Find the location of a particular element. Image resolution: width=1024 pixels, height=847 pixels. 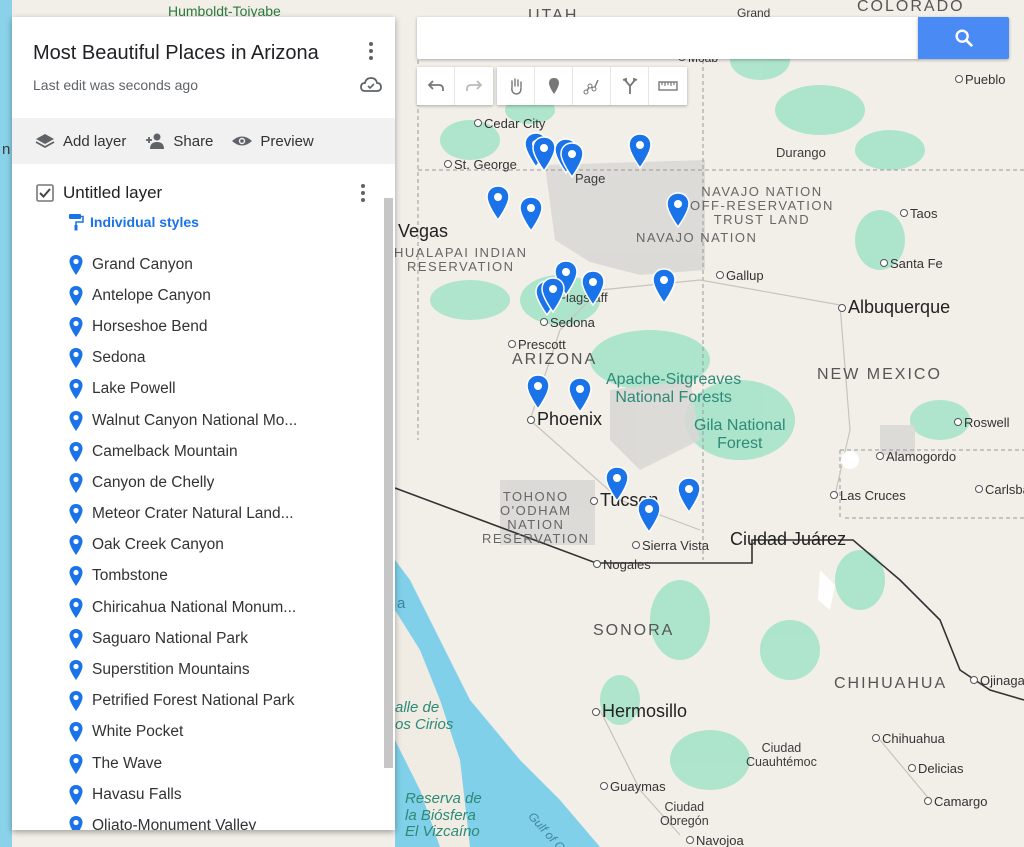

place-name: Grand Canyon is located at coordinates (142, 264).